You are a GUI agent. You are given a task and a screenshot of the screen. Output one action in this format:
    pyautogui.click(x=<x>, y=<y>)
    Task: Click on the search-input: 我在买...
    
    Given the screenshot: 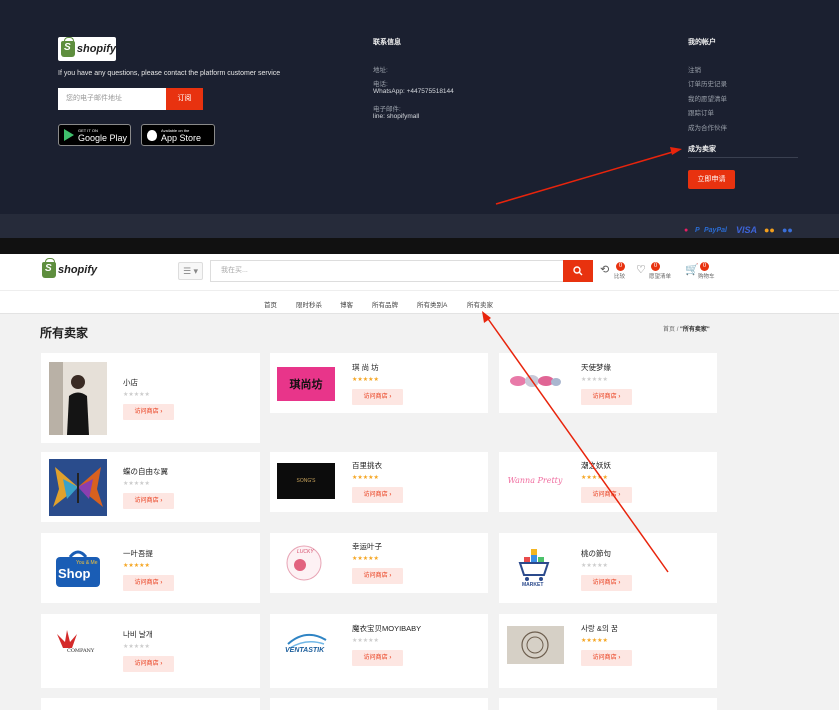 What is the action you would take?
    pyautogui.click(x=386, y=271)
    